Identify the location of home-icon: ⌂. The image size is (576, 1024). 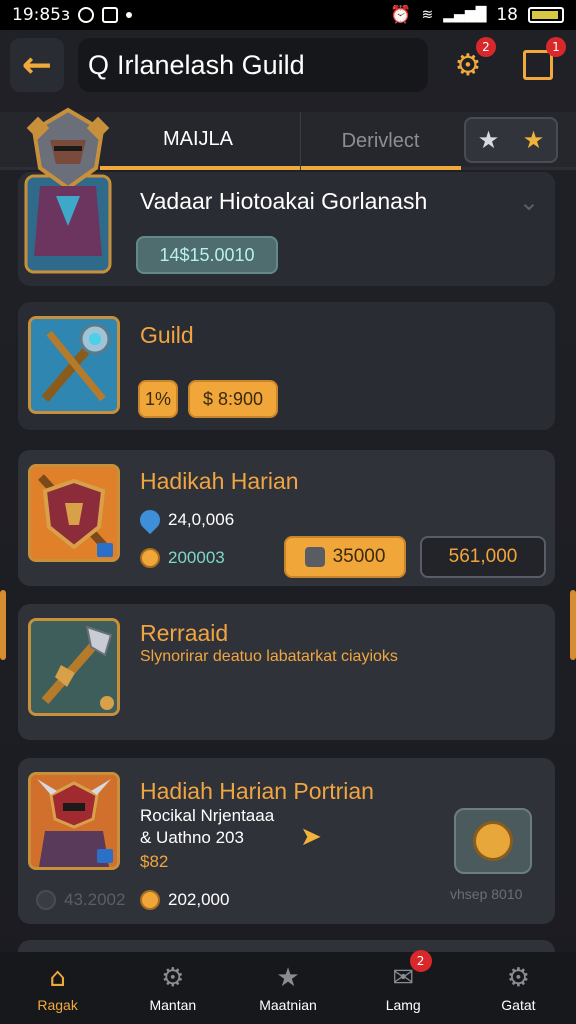
(57, 978).